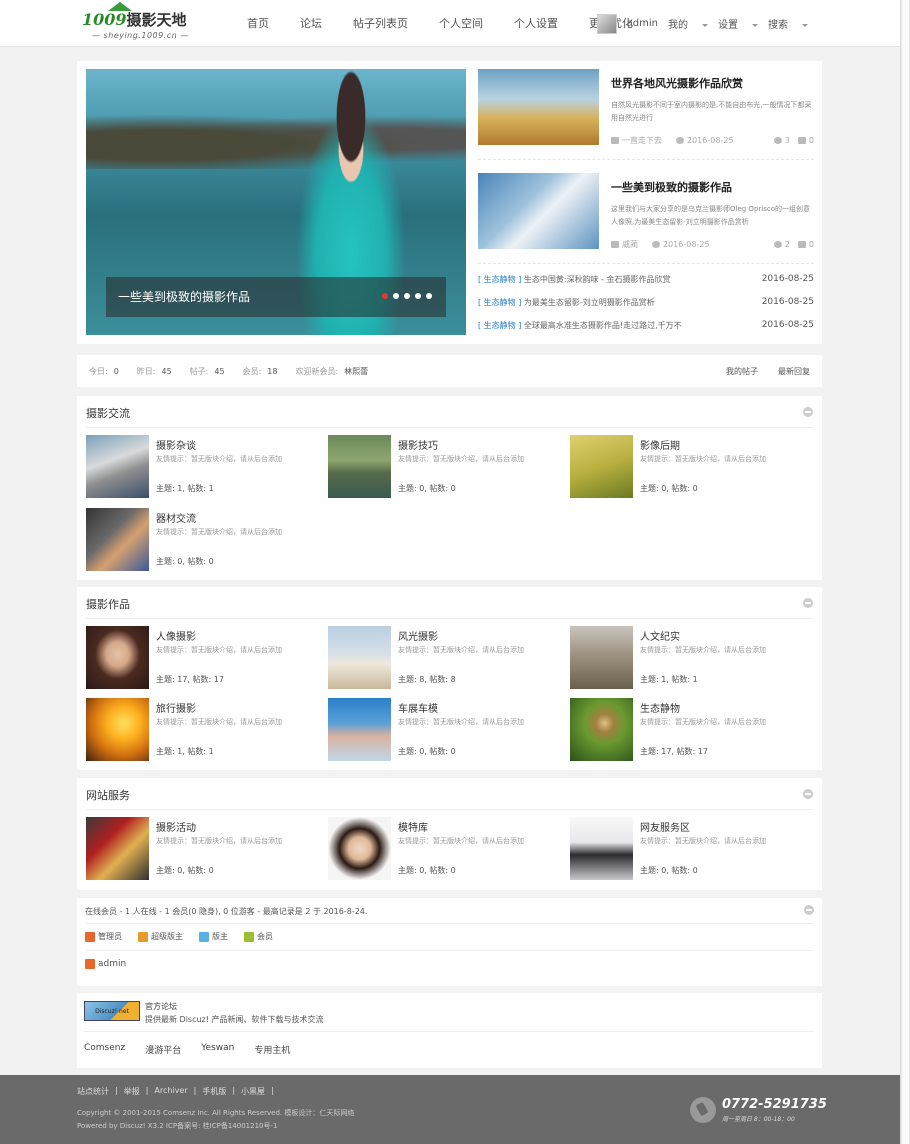 The width and height of the screenshot is (910, 1144). Describe the element at coordinates (788, 23) in the screenshot. I see `menu-search: 搜索` at that location.